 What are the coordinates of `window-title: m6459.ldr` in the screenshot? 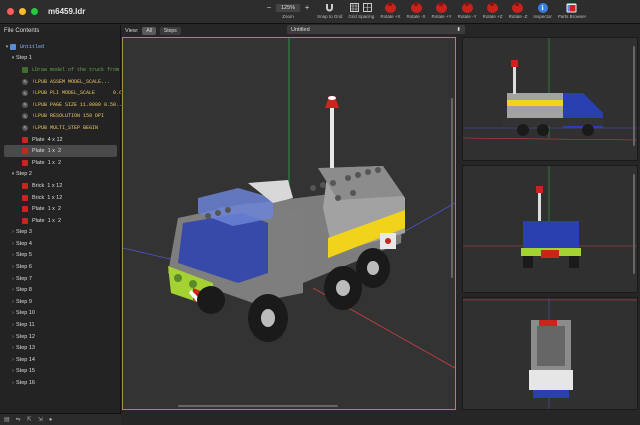 It's located at (67, 11).